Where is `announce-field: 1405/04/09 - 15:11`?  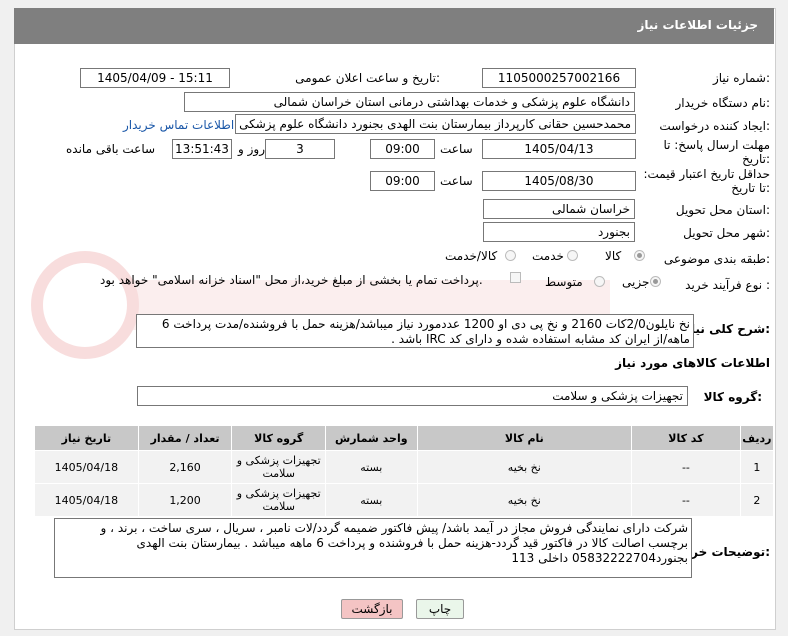
announce-field: 1405/04/09 - 15:11 is located at coordinates (155, 78).